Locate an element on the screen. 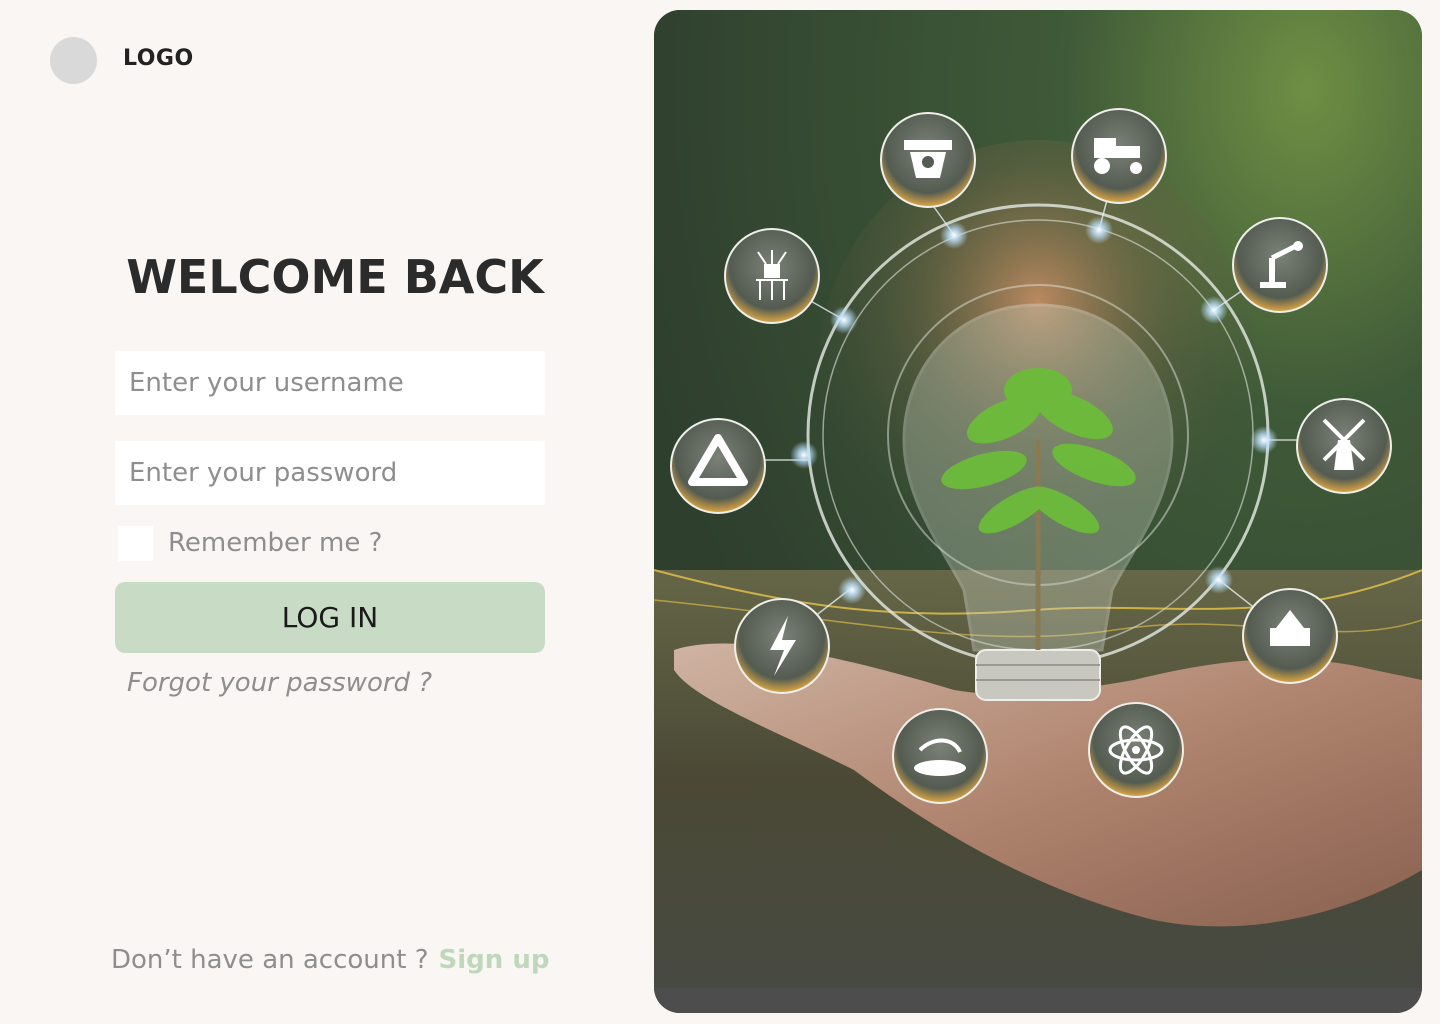  sensor-probe-icon is located at coordinates (772, 276).